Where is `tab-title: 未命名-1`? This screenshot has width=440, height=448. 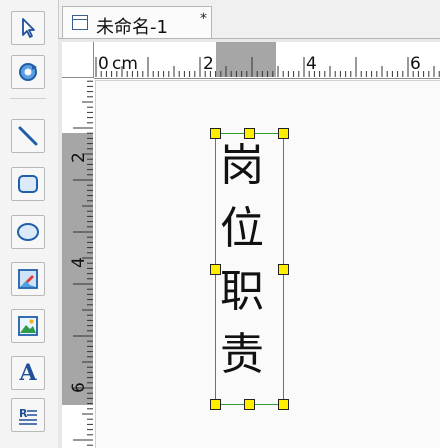 tab-title: 未命名-1 is located at coordinates (132, 27).